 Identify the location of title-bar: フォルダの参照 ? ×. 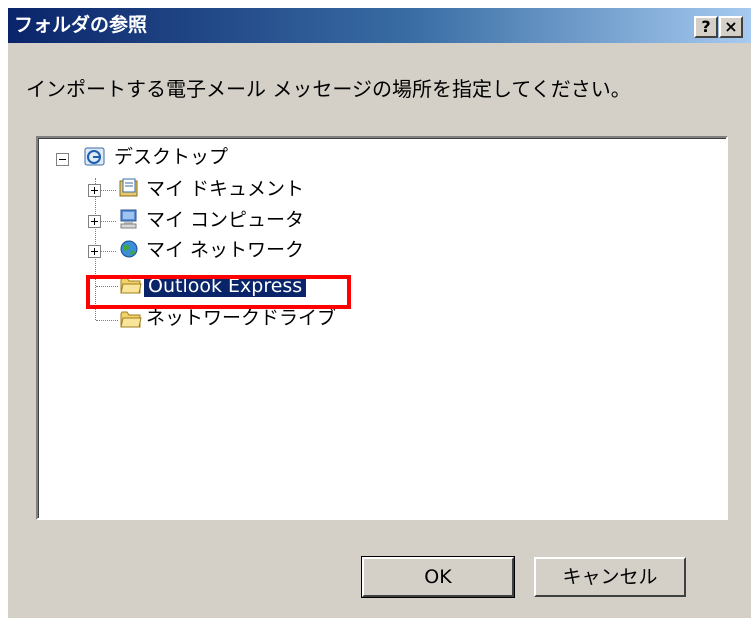
(379, 25).